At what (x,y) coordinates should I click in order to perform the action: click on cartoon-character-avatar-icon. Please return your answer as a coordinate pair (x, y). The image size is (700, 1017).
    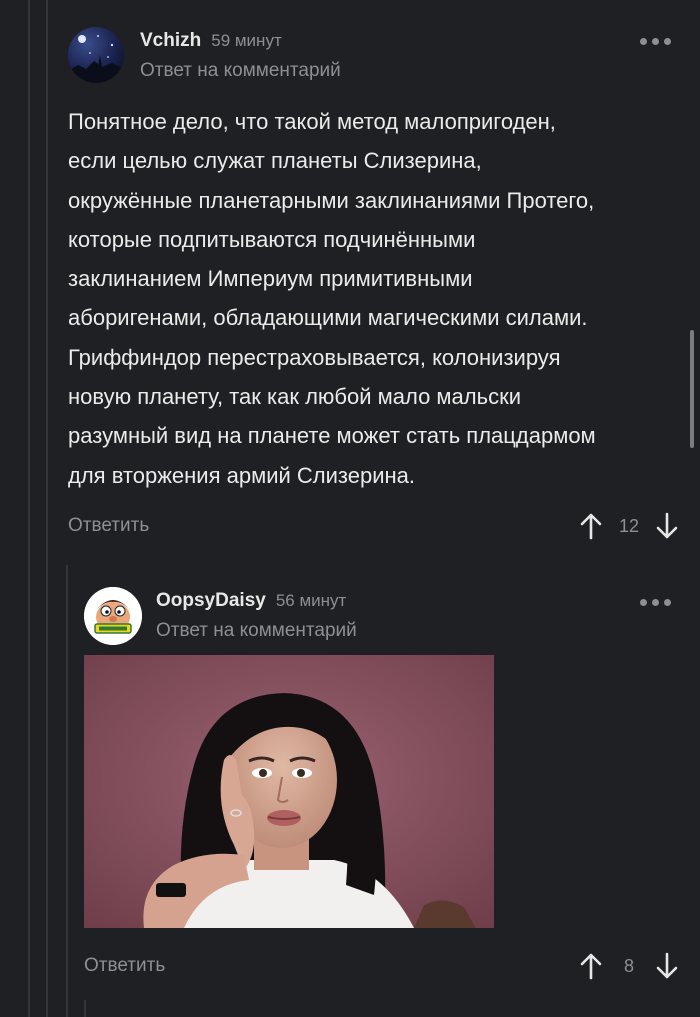
    Looking at the image, I should click on (113, 616).